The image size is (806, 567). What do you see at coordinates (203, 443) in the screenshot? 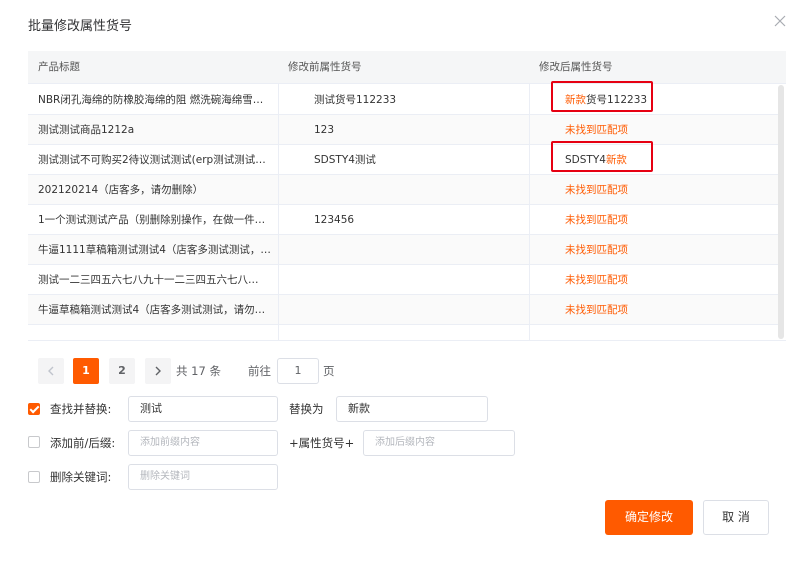
I see `prefix-input: 添加前缀内容` at bounding box center [203, 443].